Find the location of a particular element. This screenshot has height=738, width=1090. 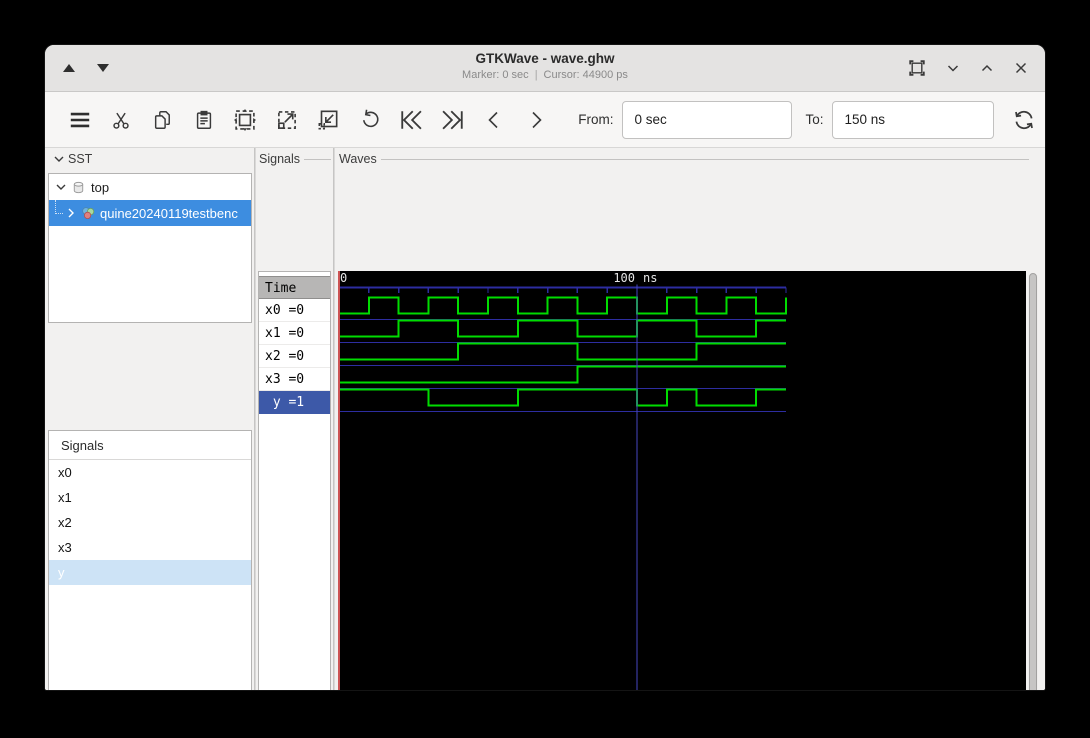

skip-to-end-icon is located at coordinates (452, 119).